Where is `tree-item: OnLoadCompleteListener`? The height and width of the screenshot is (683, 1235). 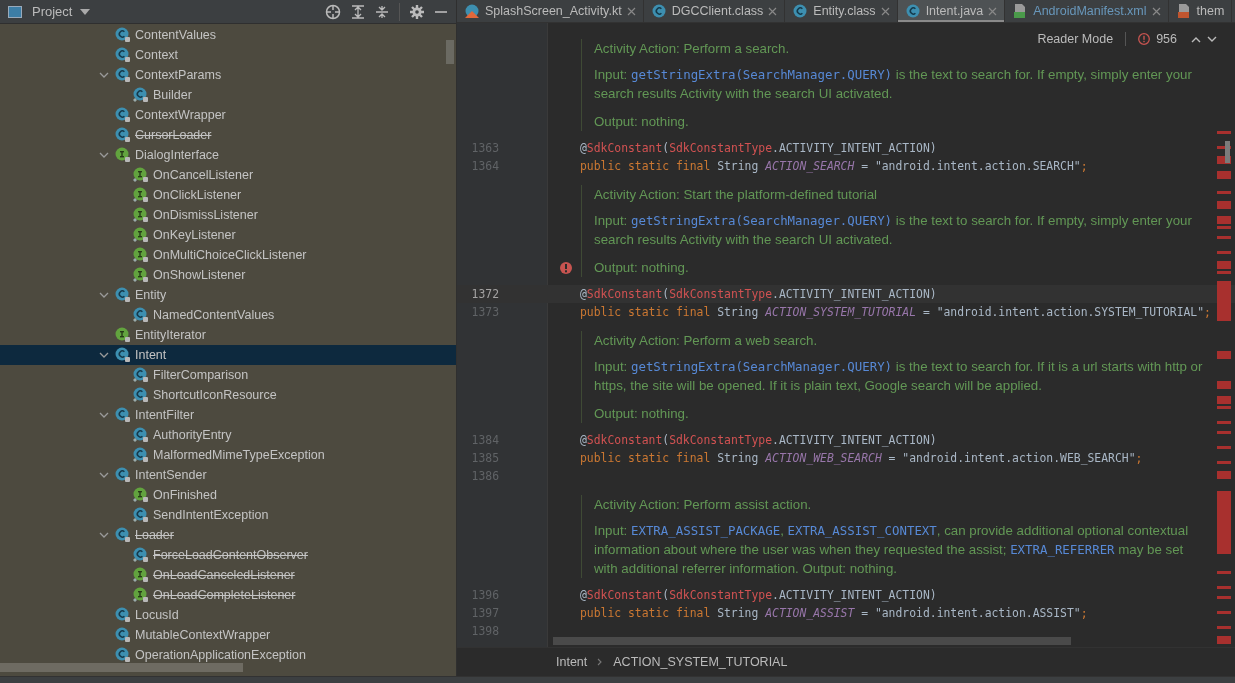 tree-item: OnLoadCompleteListener is located at coordinates (228, 595).